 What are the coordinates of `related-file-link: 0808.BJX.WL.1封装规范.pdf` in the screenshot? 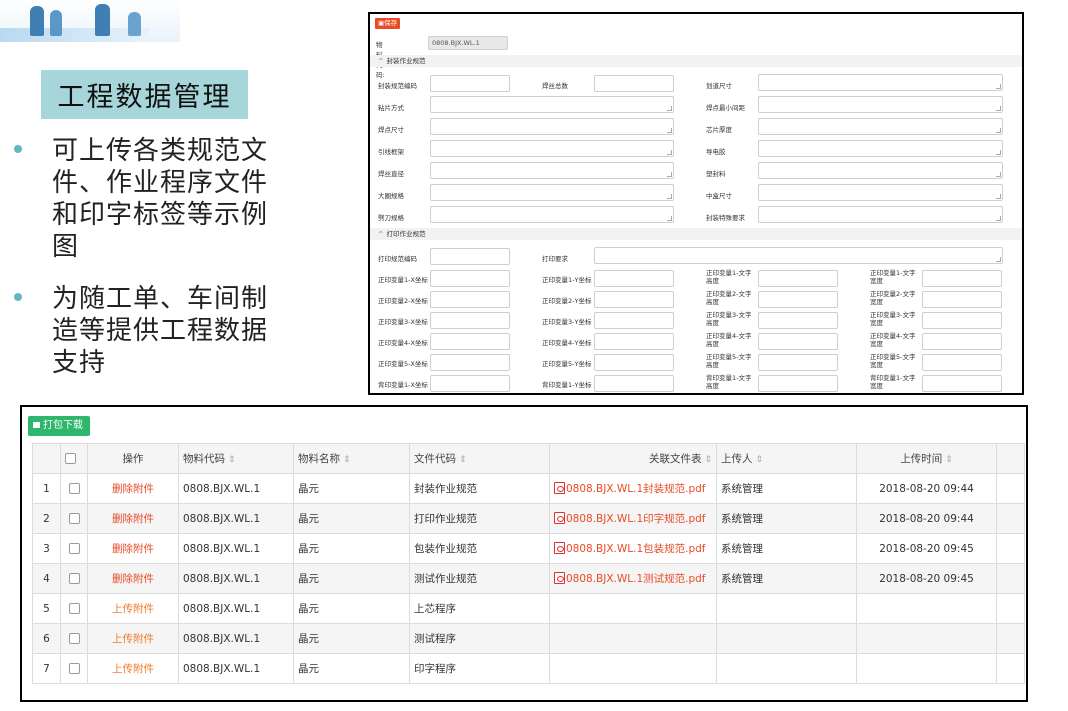 It's located at (636, 489).